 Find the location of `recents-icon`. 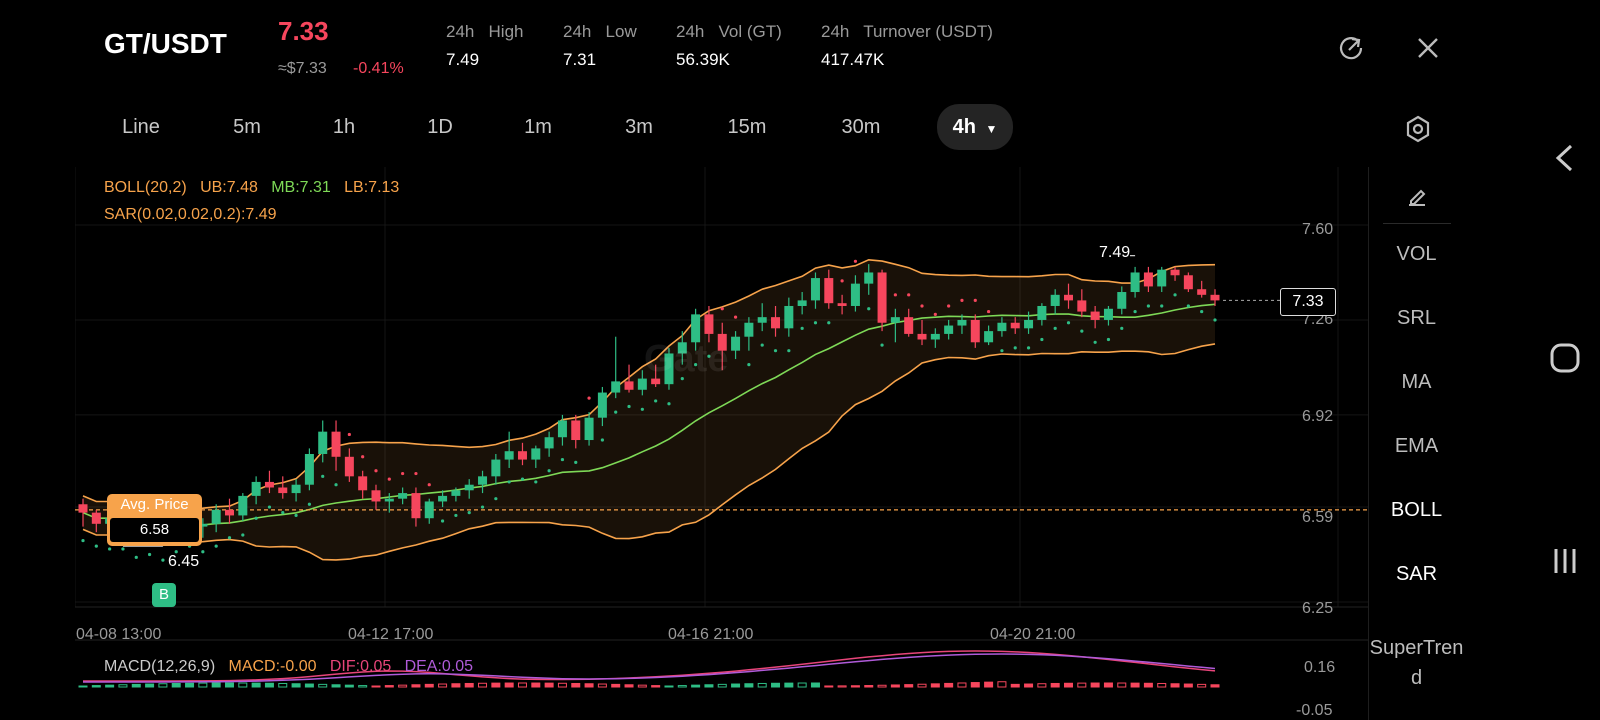

recents-icon is located at coordinates (1565, 563).